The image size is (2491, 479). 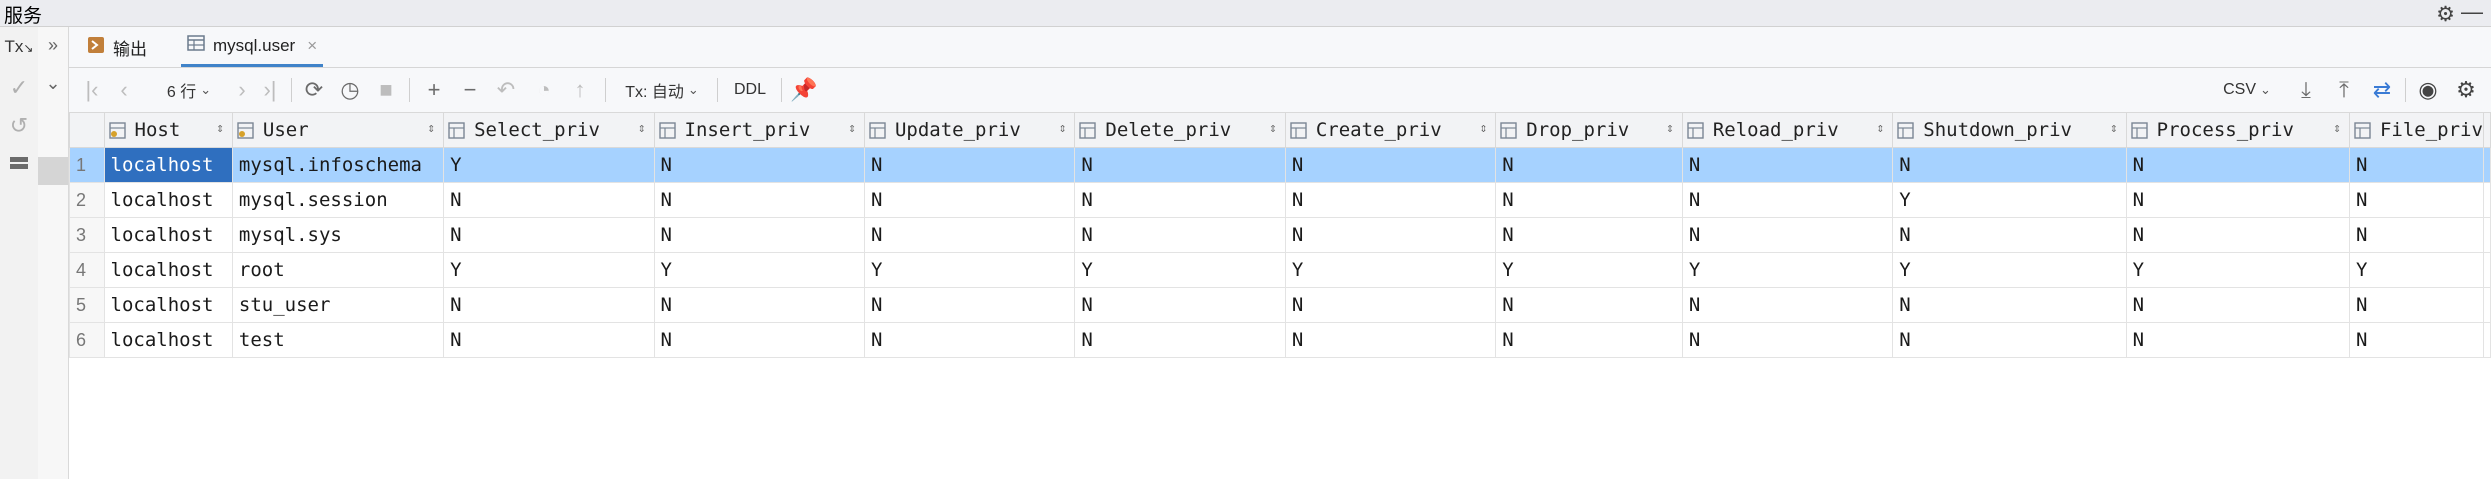 What do you see at coordinates (168, 130) in the screenshot?
I see `column-header: Host ⇕` at bounding box center [168, 130].